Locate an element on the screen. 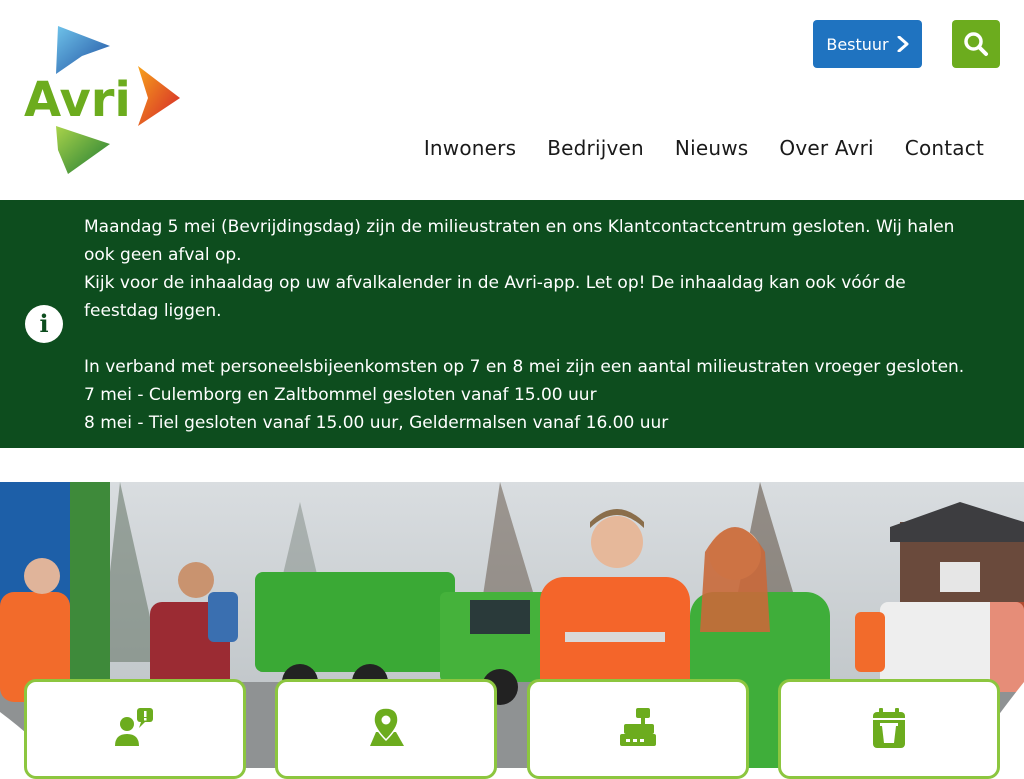 This screenshot has height=779, width=1024. cash-register-icon is located at coordinates (638, 727).